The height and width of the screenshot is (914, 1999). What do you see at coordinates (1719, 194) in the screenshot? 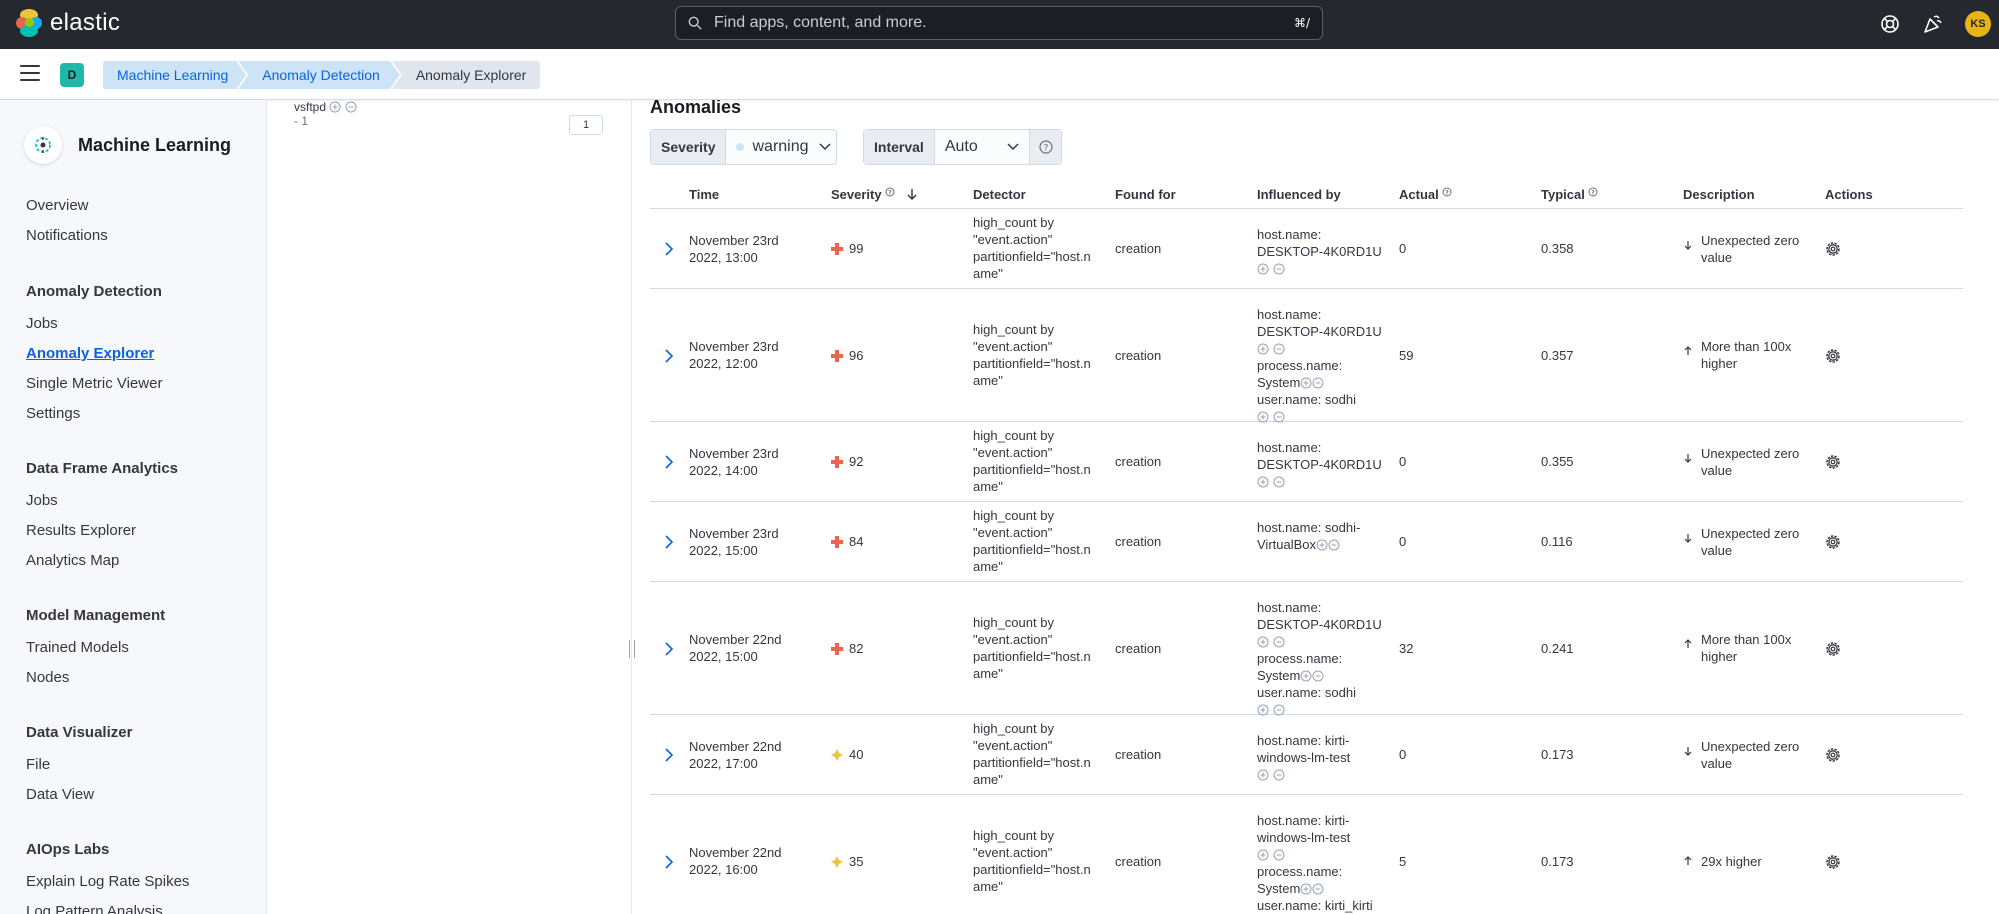
I see `column-description: Description` at bounding box center [1719, 194].